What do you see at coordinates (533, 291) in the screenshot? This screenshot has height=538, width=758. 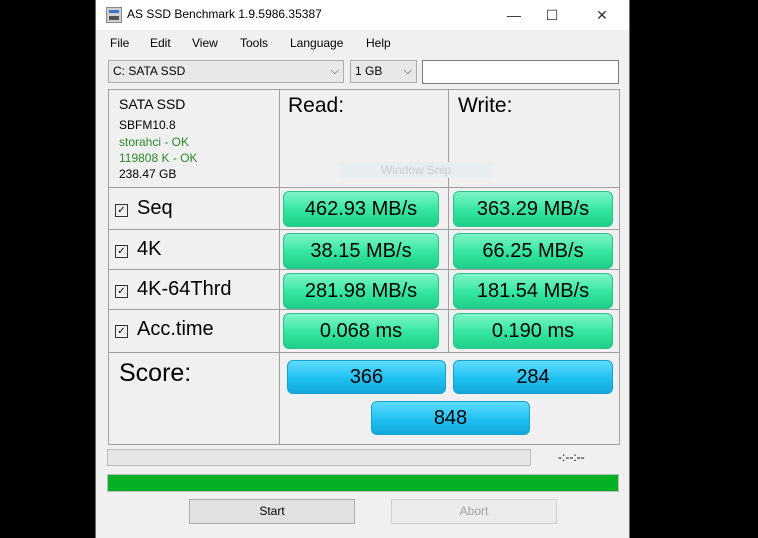 I see `4k64-write-result: 181.54 MB/s` at bounding box center [533, 291].